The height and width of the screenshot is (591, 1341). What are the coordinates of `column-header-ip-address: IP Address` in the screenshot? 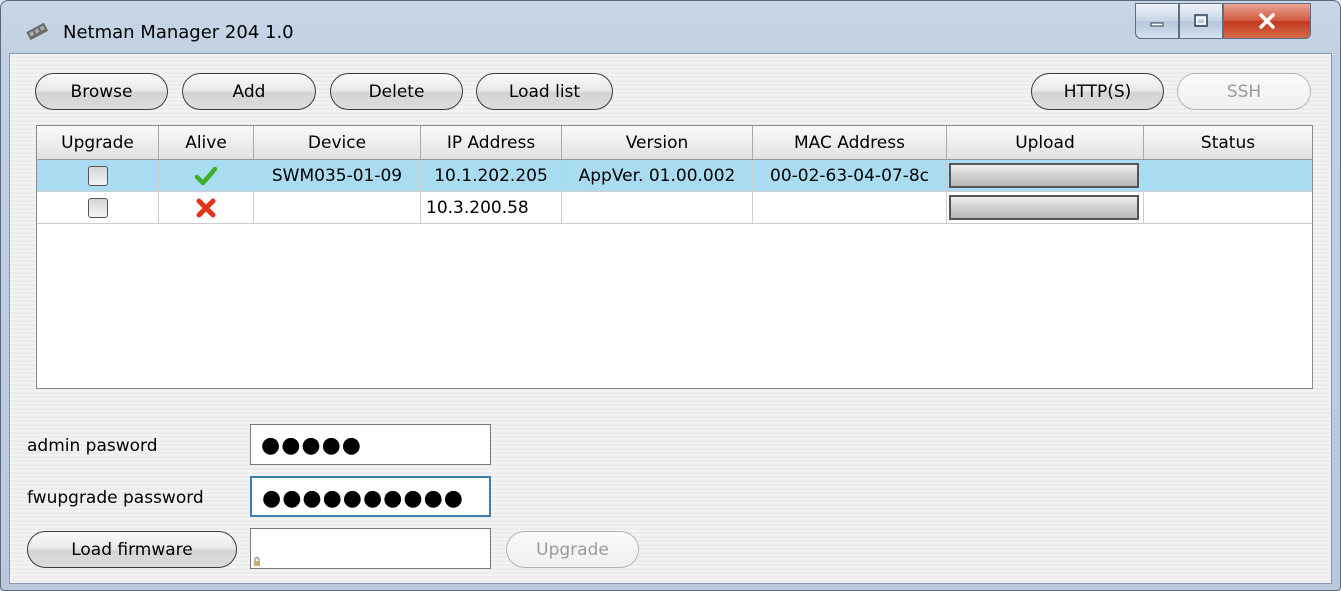 It's located at (491, 142).